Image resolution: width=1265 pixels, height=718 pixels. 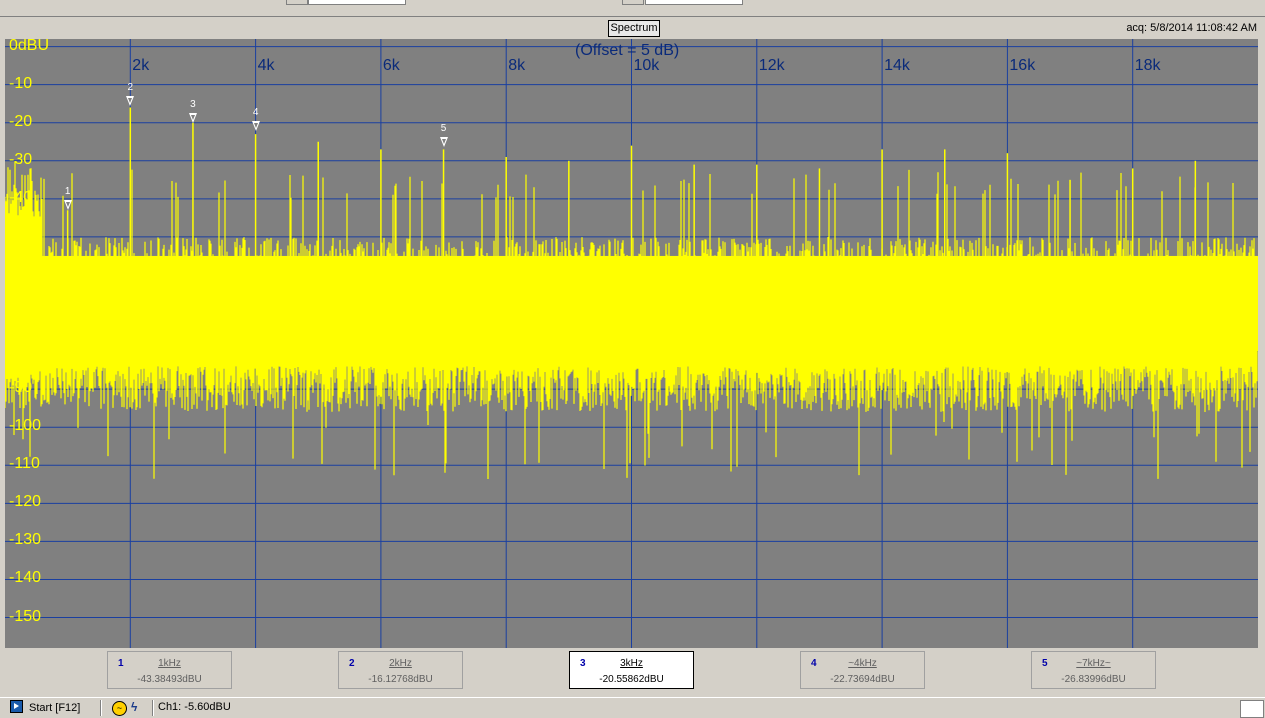 I want to click on top-spin-button-left, so click(x=297, y=2).